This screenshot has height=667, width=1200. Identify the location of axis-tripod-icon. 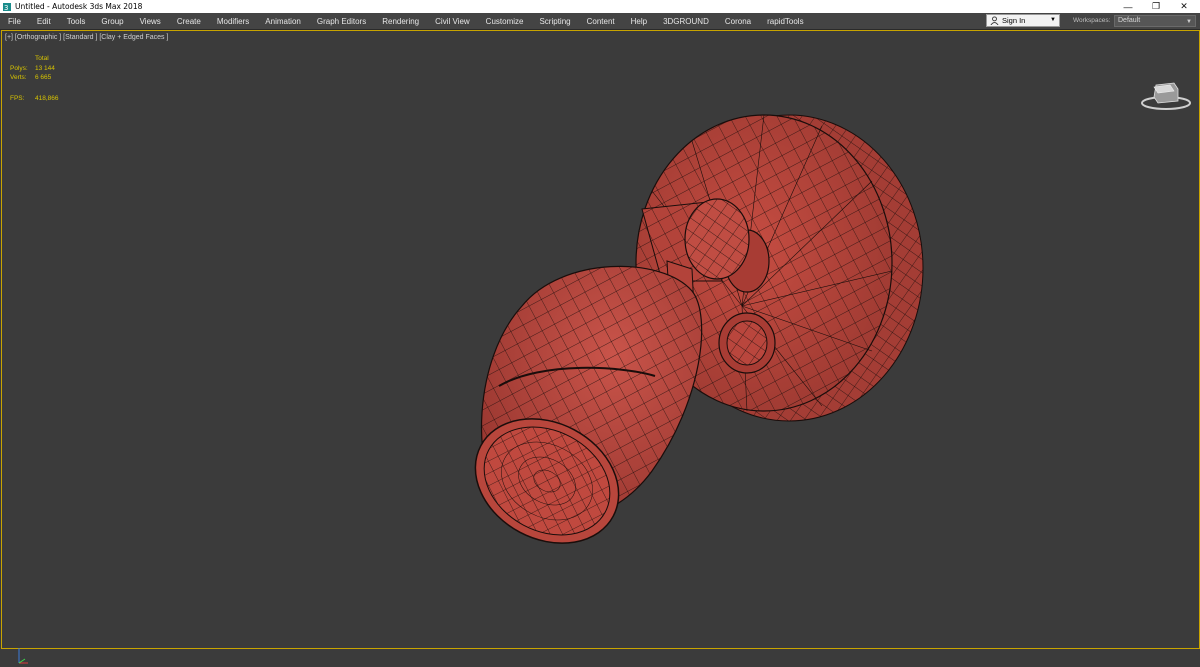
(23, 656).